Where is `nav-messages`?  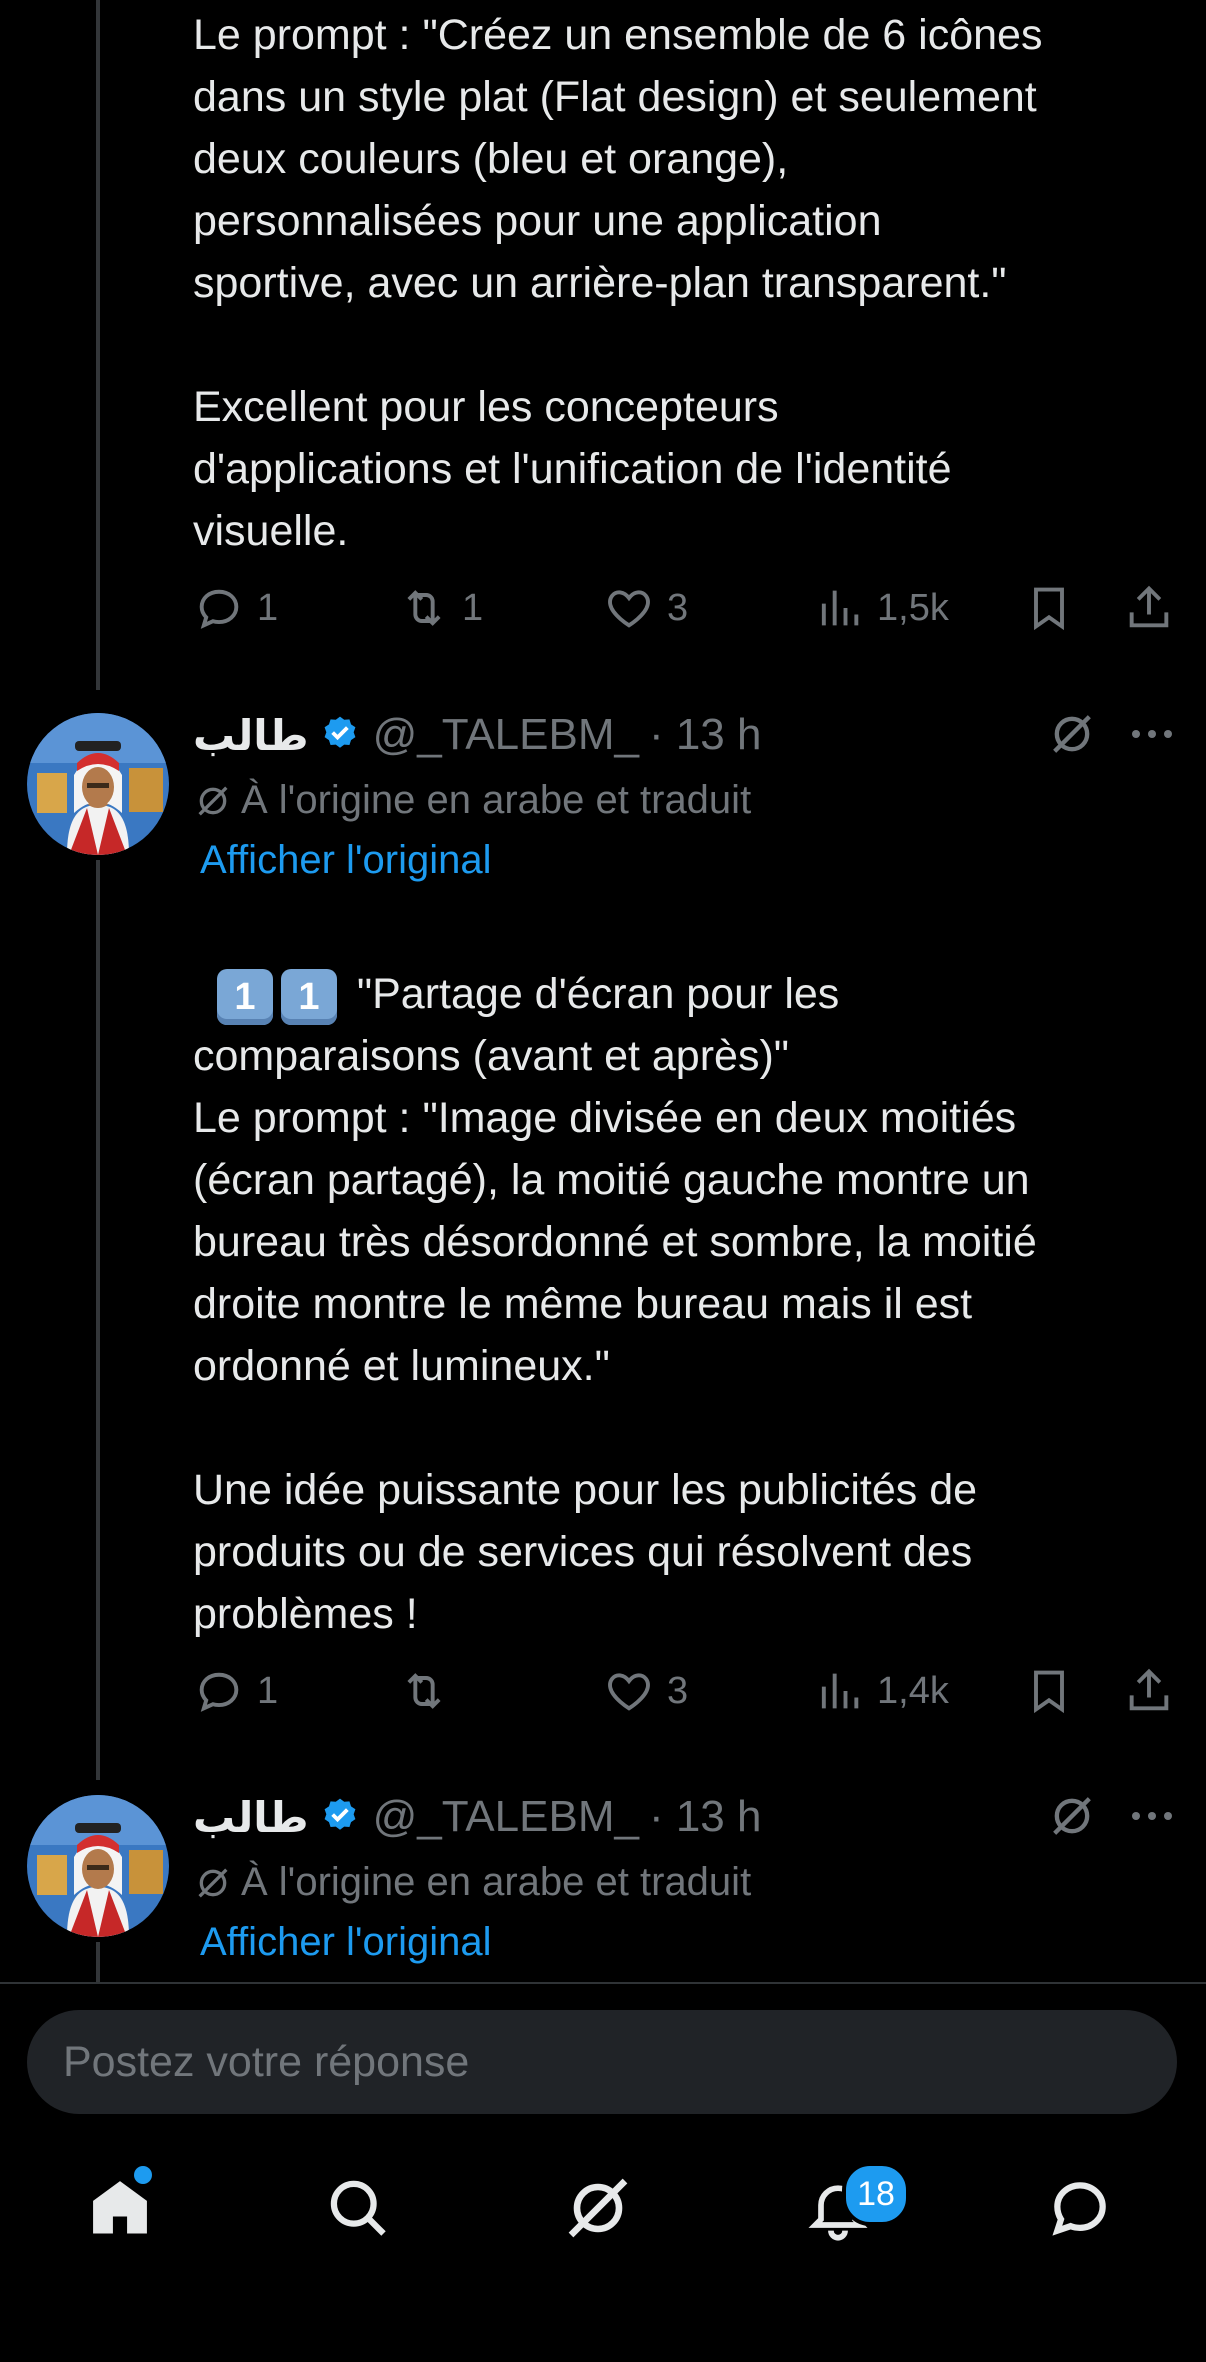 nav-messages is located at coordinates (1080, 2208).